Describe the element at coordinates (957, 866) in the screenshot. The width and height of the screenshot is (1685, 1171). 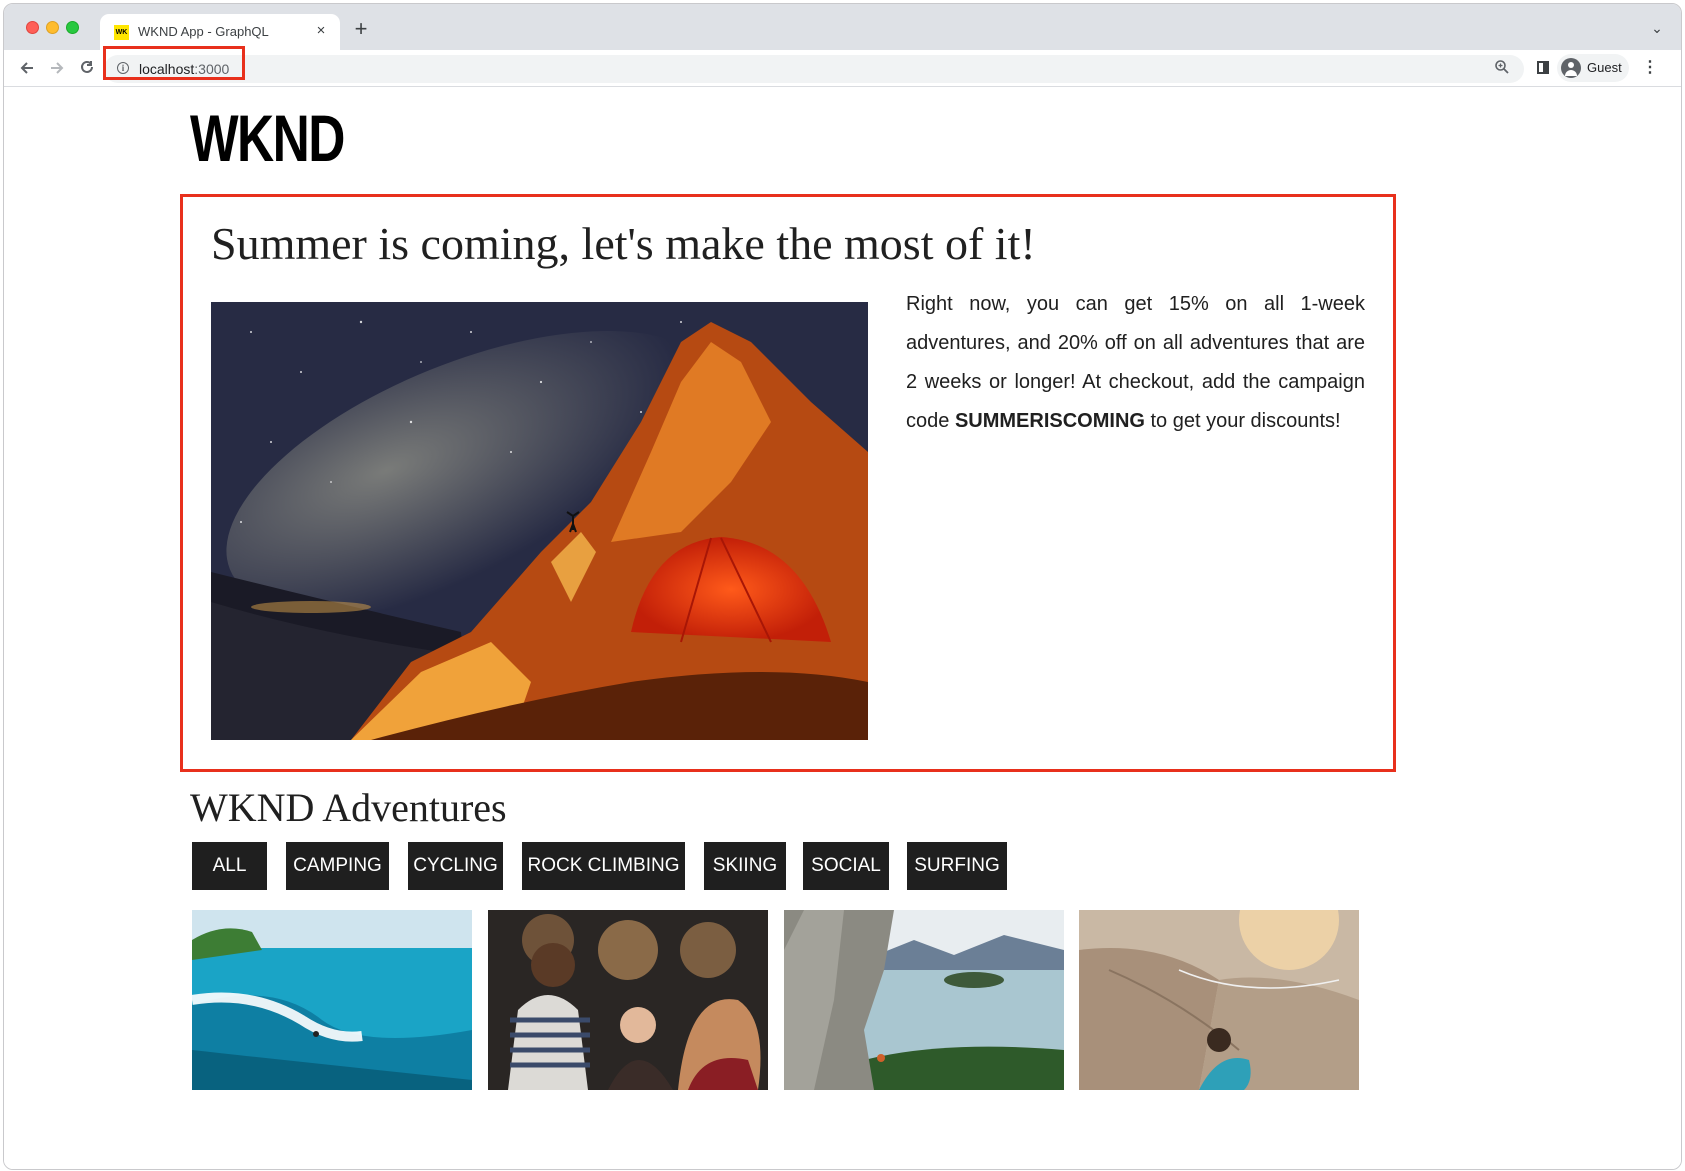
I see `filter-surfing-button: SURFING` at that location.